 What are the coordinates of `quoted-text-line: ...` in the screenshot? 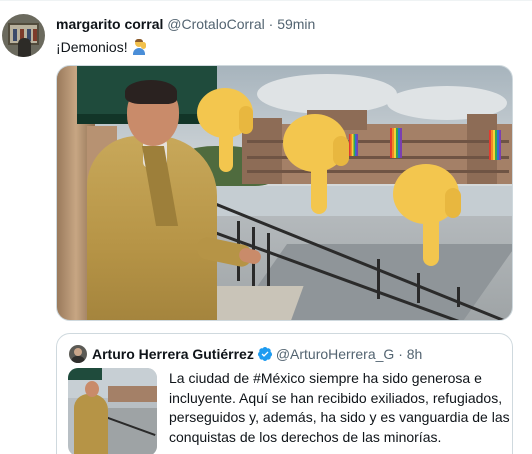 It's located at (336, 450).